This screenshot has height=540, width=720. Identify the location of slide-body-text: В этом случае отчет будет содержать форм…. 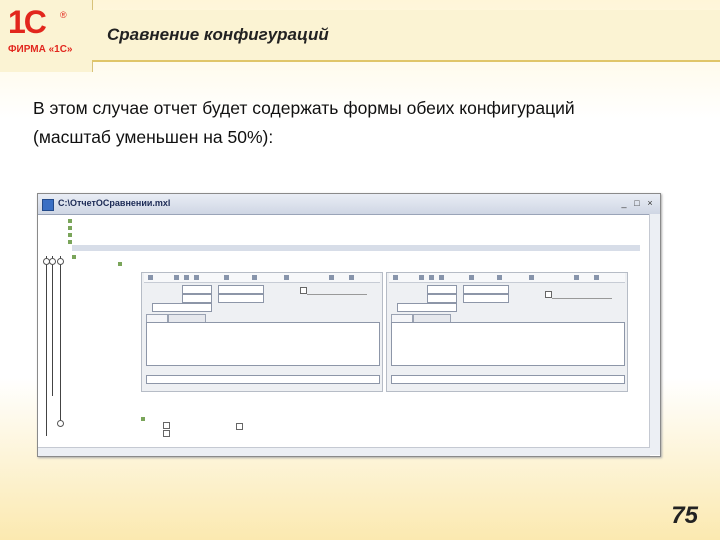
(358, 123).